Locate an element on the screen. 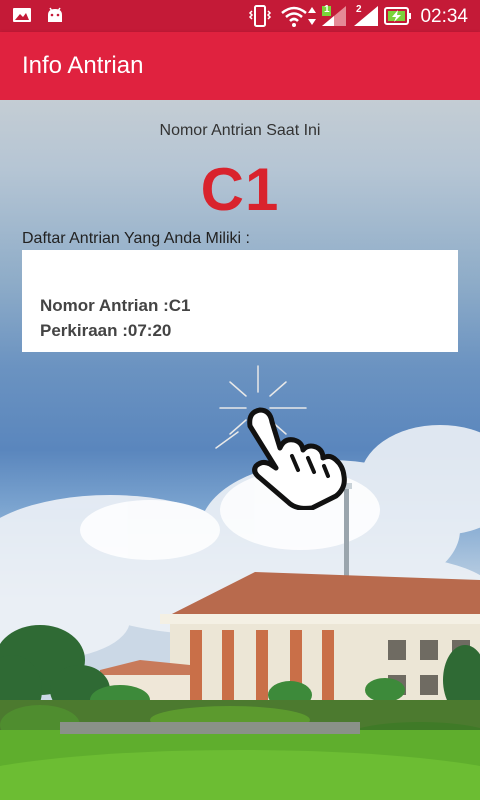  current-queue-number: C1 is located at coordinates (240, 189).